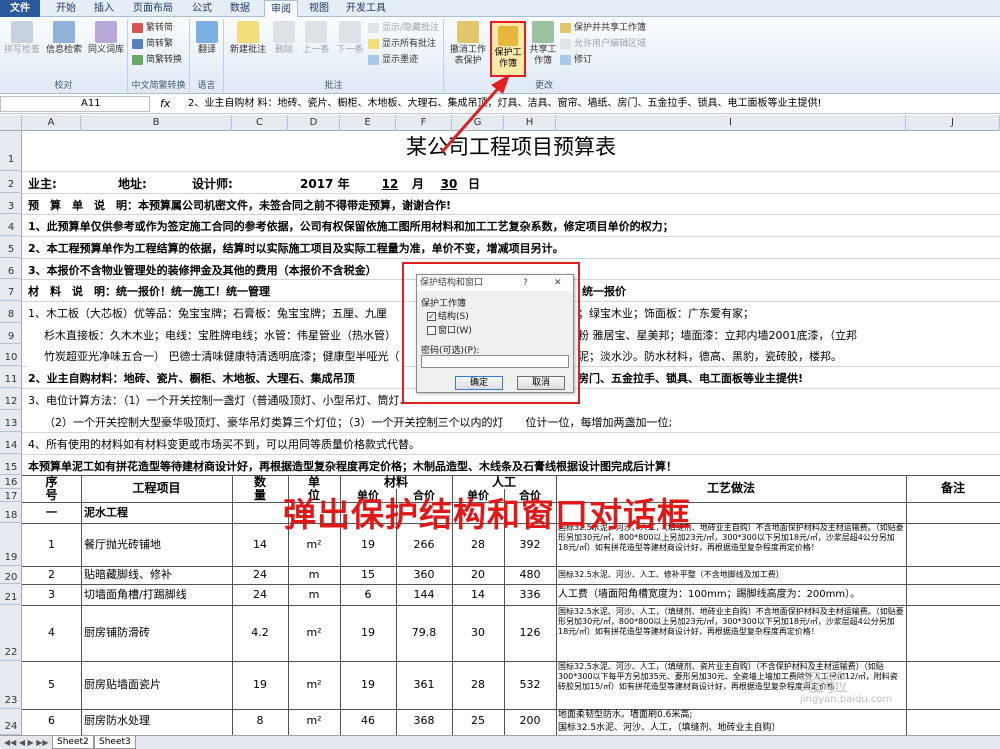  What do you see at coordinates (11, 182) in the screenshot?
I see `row-header: 2` at bounding box center [11, 182].